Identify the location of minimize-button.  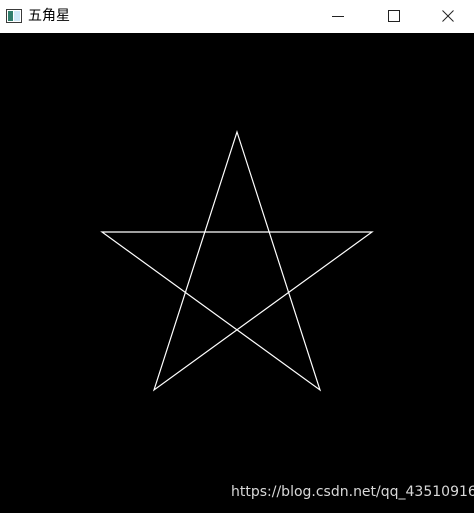
(338, 16).